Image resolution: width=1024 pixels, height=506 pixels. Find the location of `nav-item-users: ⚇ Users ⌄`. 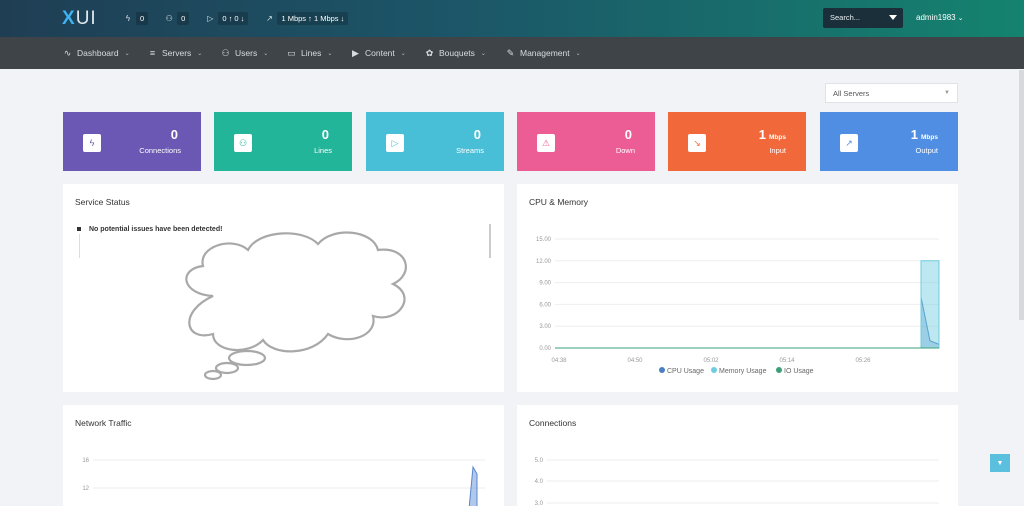

nav-item-users: ⚇ Users ⌄ is located at coordinates (244, 53).